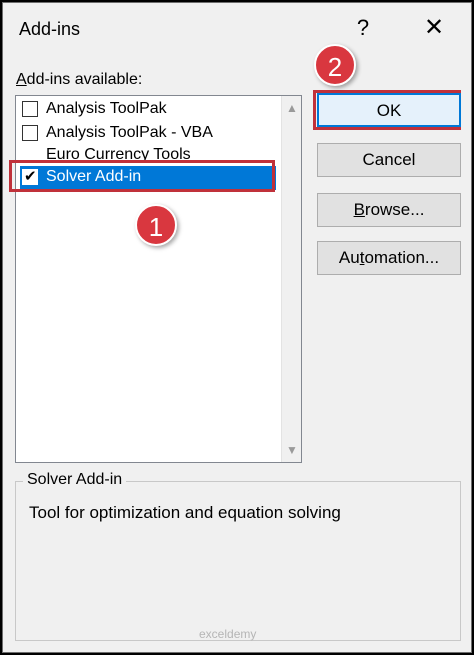  I want to click on watermark: exceldemy, so click(228, 634).